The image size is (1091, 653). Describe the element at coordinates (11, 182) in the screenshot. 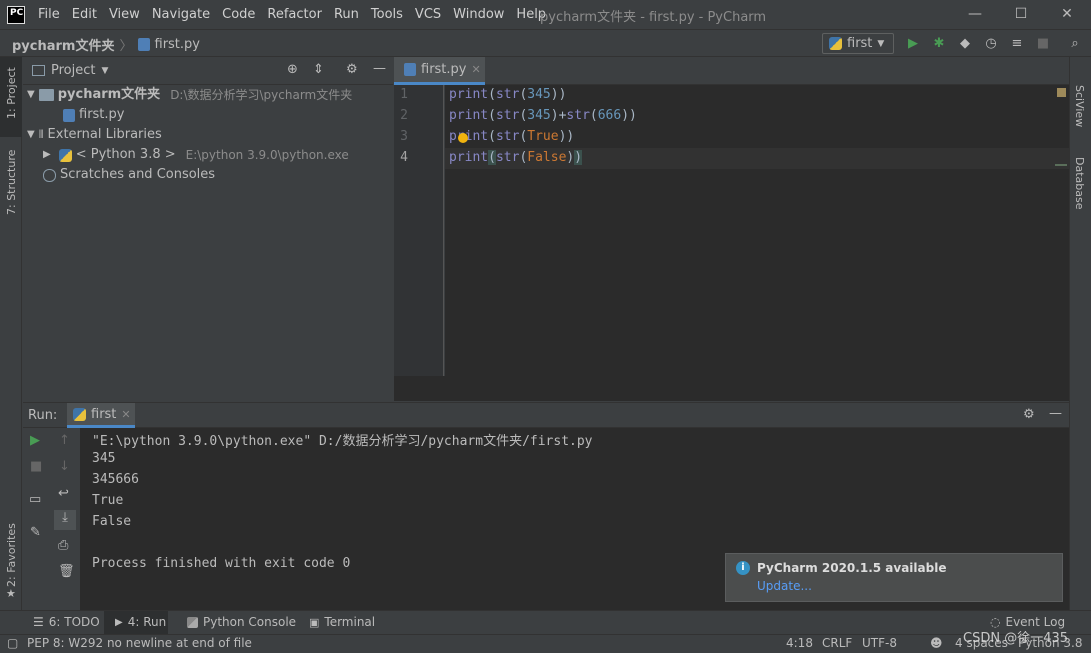

I see `structure-tool-tab: 7: Structure` at that location.